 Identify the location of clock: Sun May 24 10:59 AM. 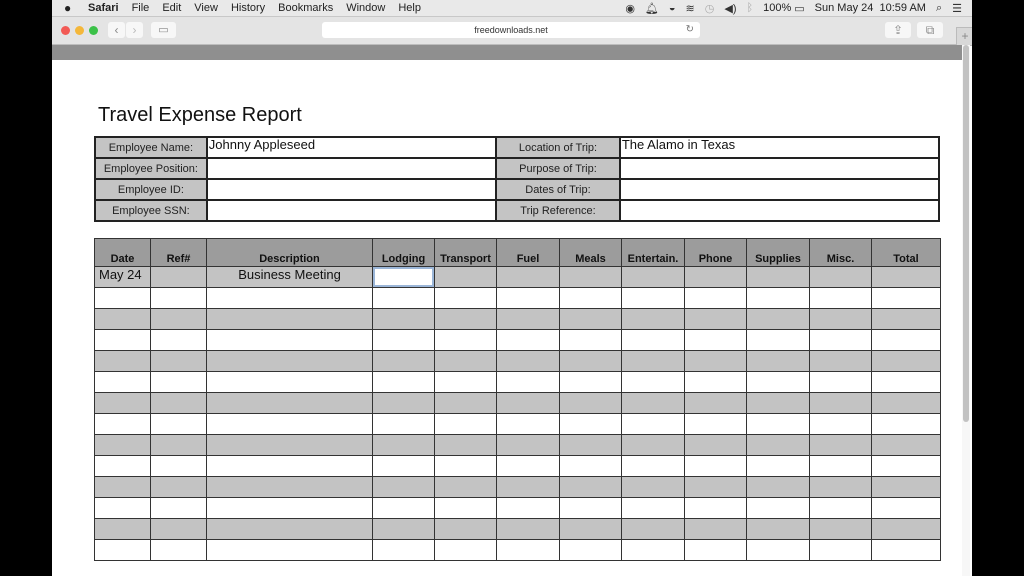
(870, 8).